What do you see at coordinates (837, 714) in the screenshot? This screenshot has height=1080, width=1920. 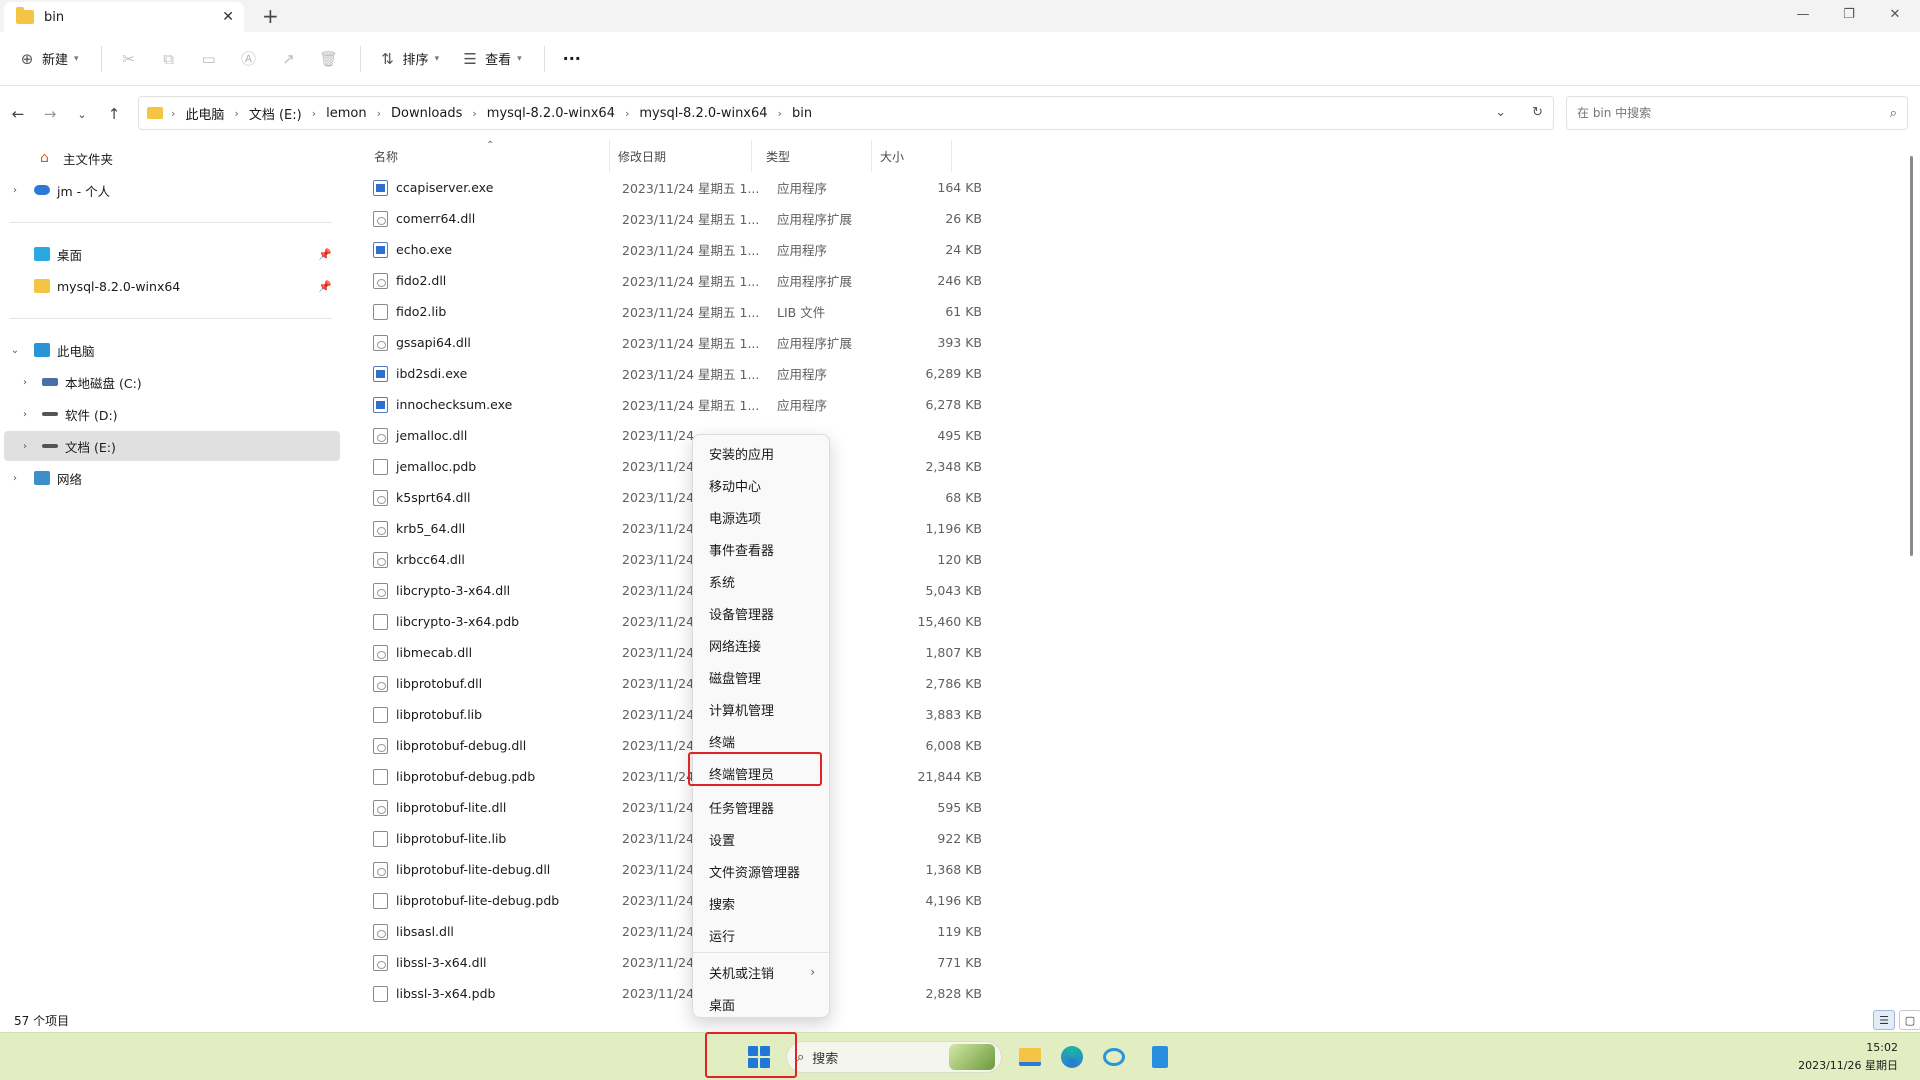 I see `file-row: libprotobuf.lib 2023/11/24 3,883 KB` at bounding box center [837, 714].